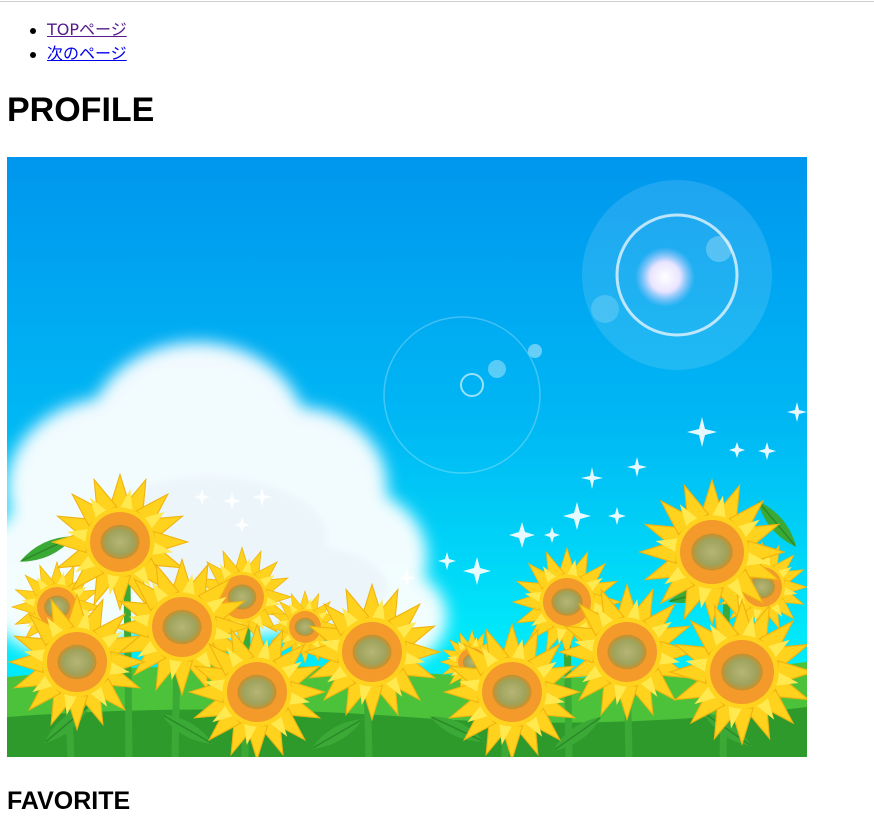  What do you see at coordinates (81, 110) in the screenshot?
I see `page-title: PROFILE` at bounding box center [81, 110].